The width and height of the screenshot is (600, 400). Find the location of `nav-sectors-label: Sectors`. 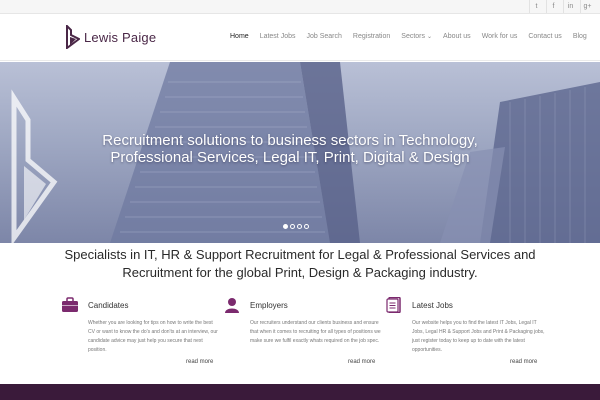

nav-sectors-label: Sectors is located at coordinates (413, 36).